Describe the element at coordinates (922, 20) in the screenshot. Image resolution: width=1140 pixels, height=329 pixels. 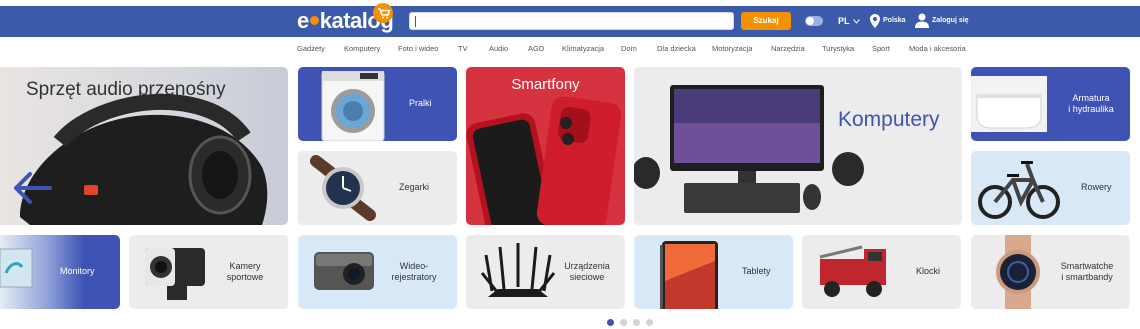
I see `user-icon` at that location.